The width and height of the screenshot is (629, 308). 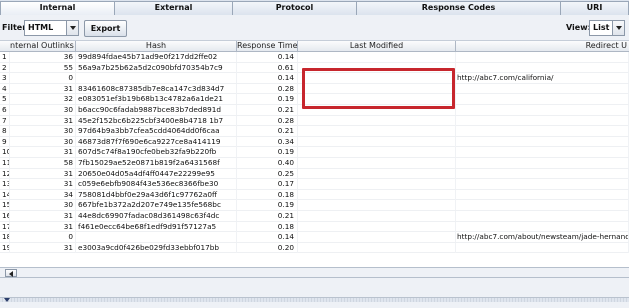 I want to click on row-number: 1, so click(x=5, y=57).